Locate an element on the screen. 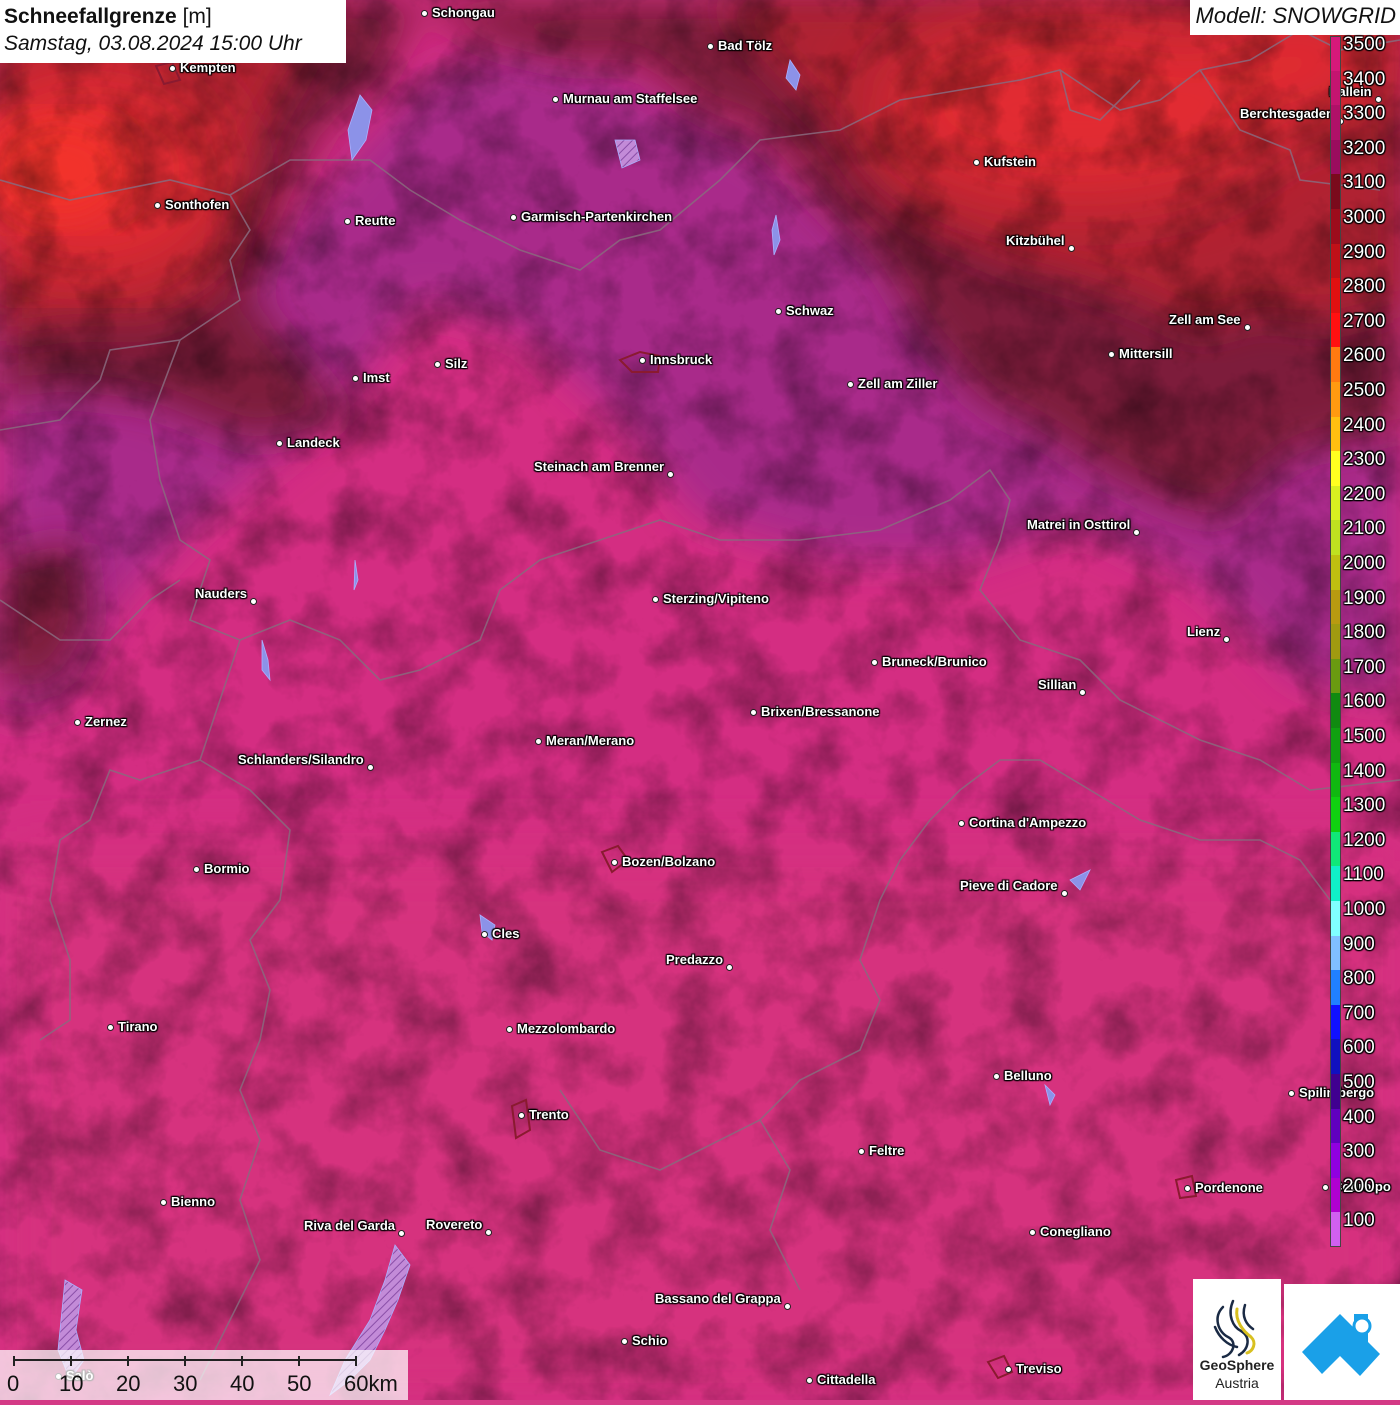 Image resolution: width=1400 pixels, height=1405 pixels. city-label: Landeck is located at coordinates (313, 442).